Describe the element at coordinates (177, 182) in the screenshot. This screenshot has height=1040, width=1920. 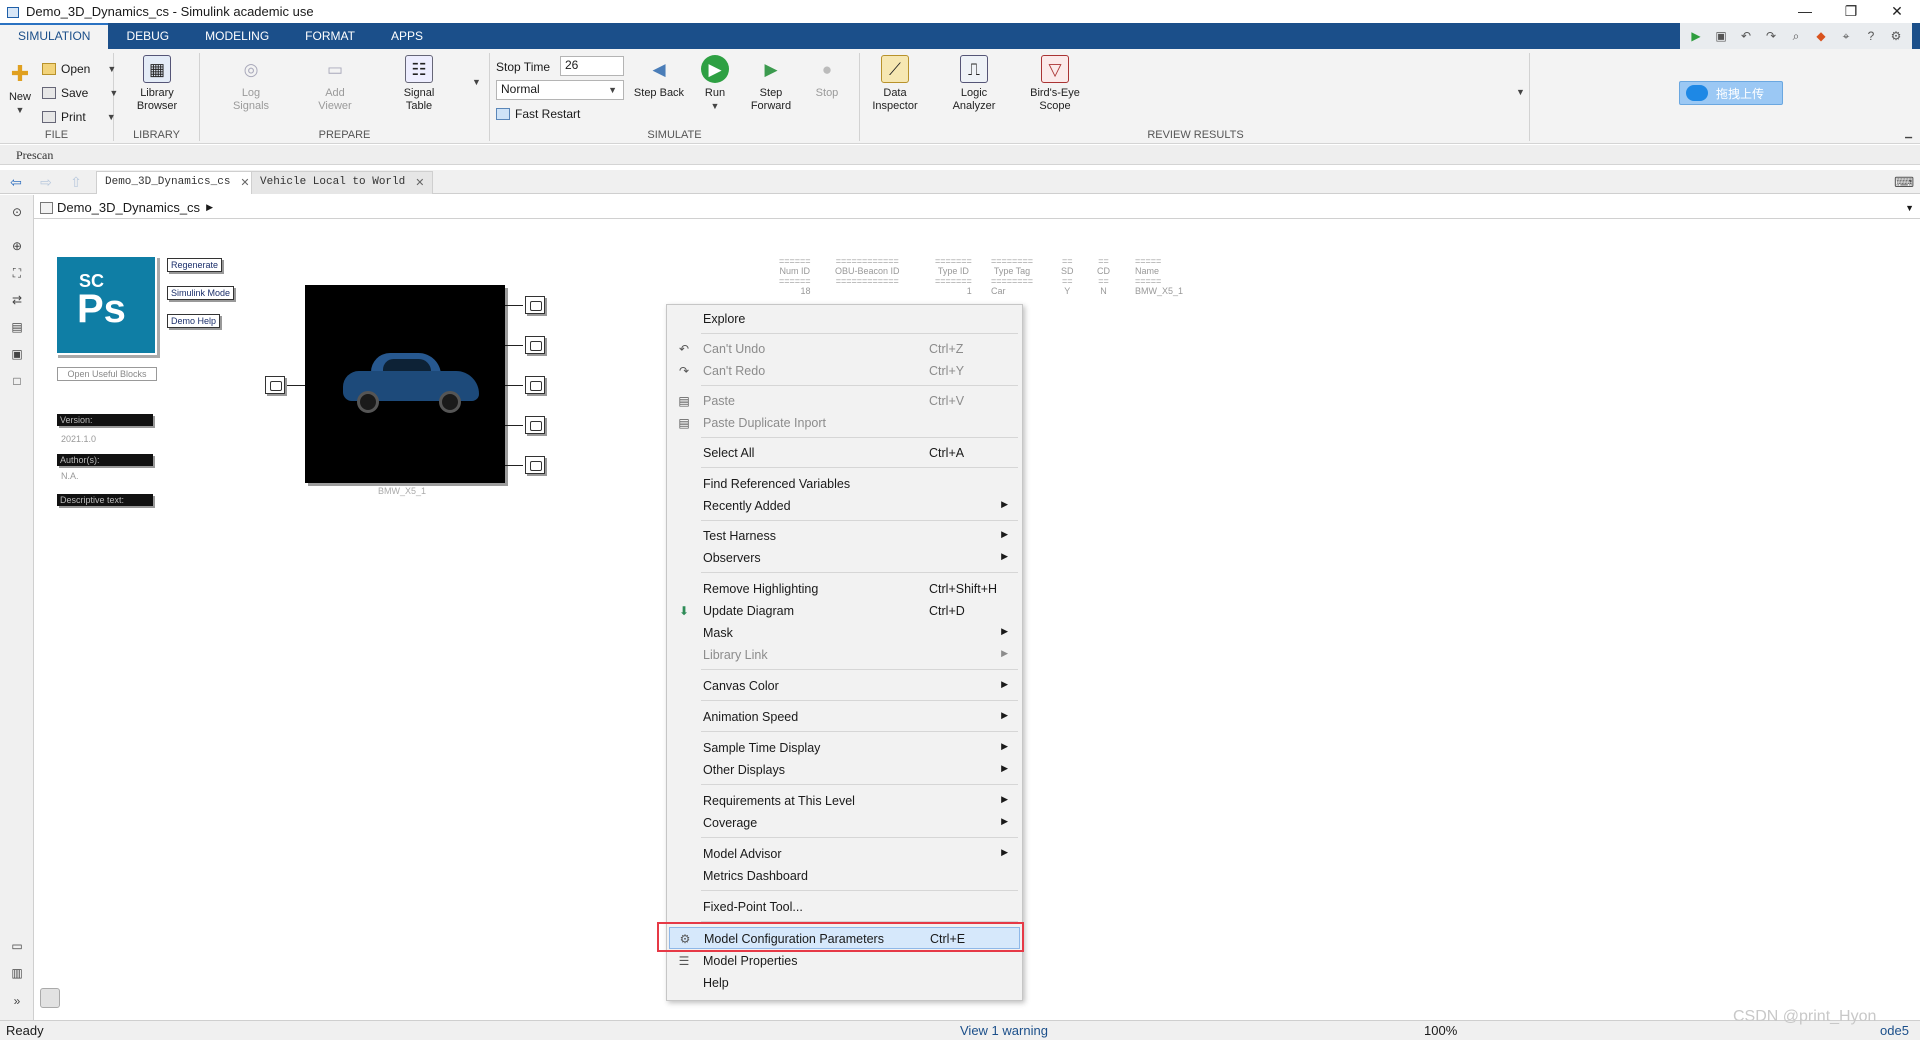
I see `doc-tab-demo-3d-dynamics: Demo_3D_Dynamics_cs ✕` at that location.